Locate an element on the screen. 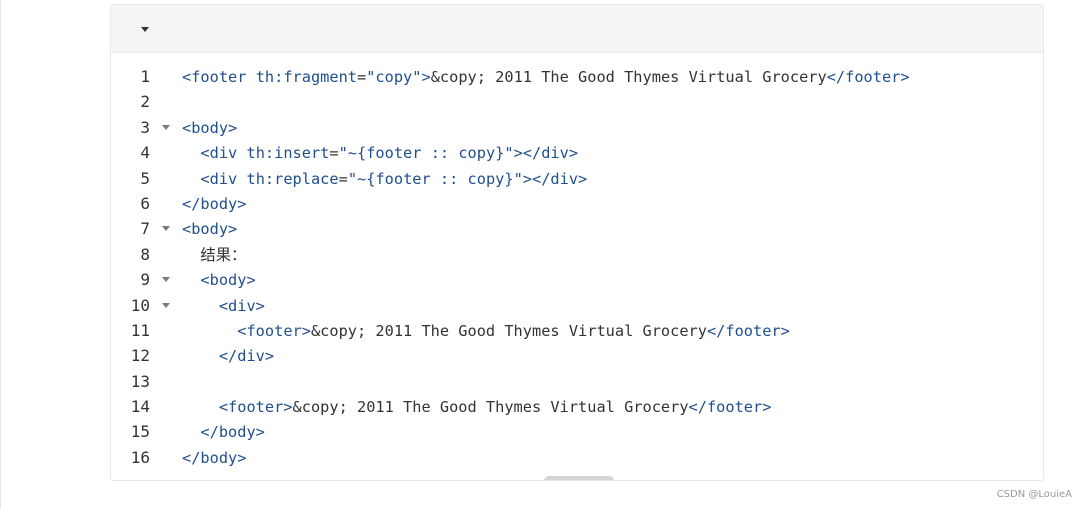  code-line: 8 结果： is located at coordinates (577, 254).